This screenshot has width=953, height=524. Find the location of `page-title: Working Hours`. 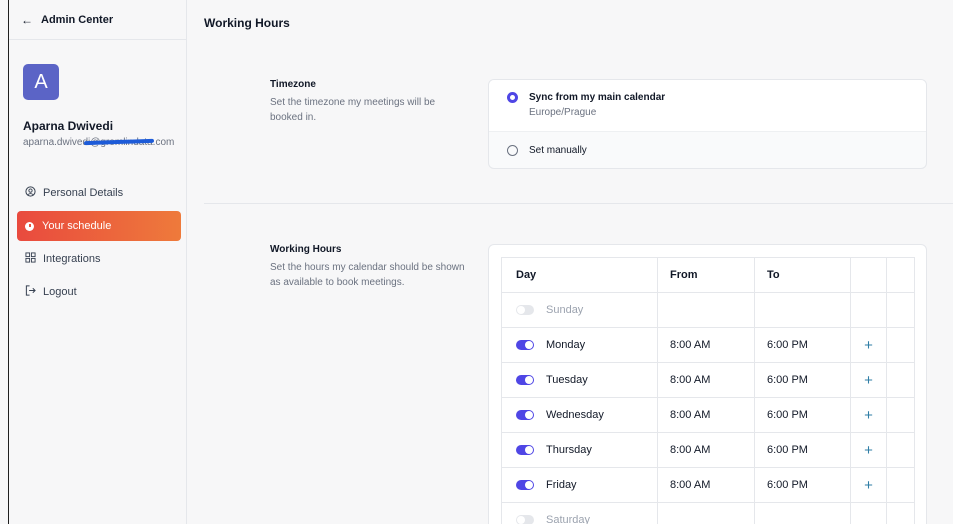

page-title: Working Hours is located at coordinates (247, 23).